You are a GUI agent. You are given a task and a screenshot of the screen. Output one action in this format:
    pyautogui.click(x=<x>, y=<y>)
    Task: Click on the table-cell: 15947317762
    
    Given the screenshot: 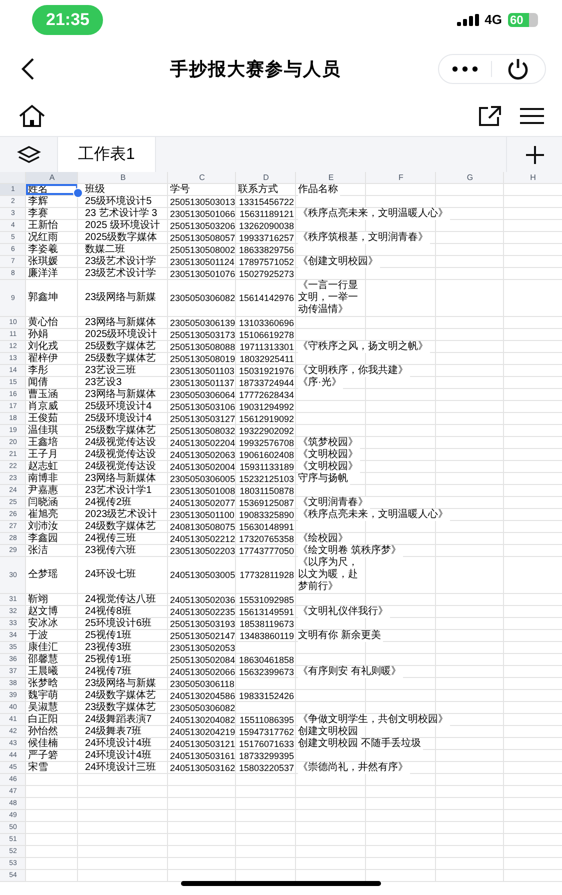 What is the action you would take?
    pyautogui.click(x=266, y=732)
    